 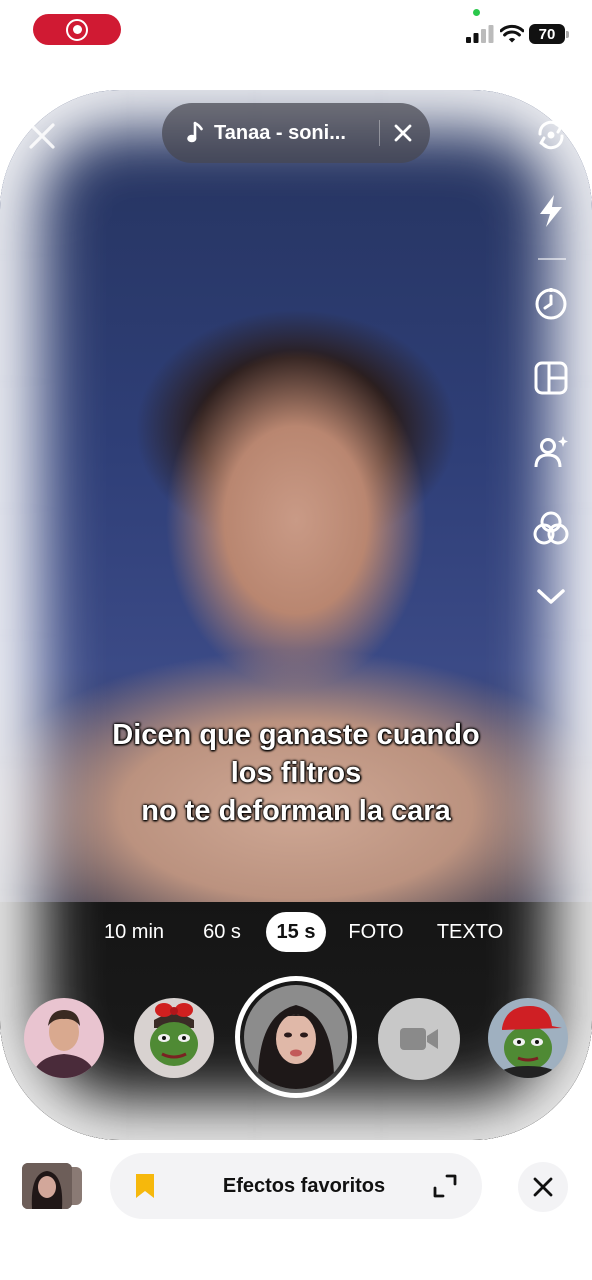 What do you see at coordinates (174, 1038) in the screenshot?
I see `effect-frog-bow` at bounding box center [174, 1038].